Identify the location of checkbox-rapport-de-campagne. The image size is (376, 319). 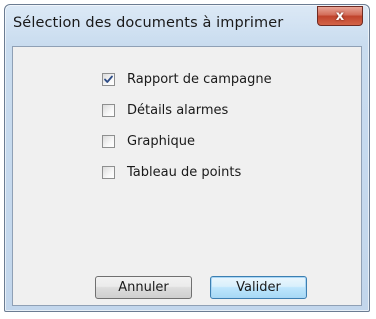
(108, 79).